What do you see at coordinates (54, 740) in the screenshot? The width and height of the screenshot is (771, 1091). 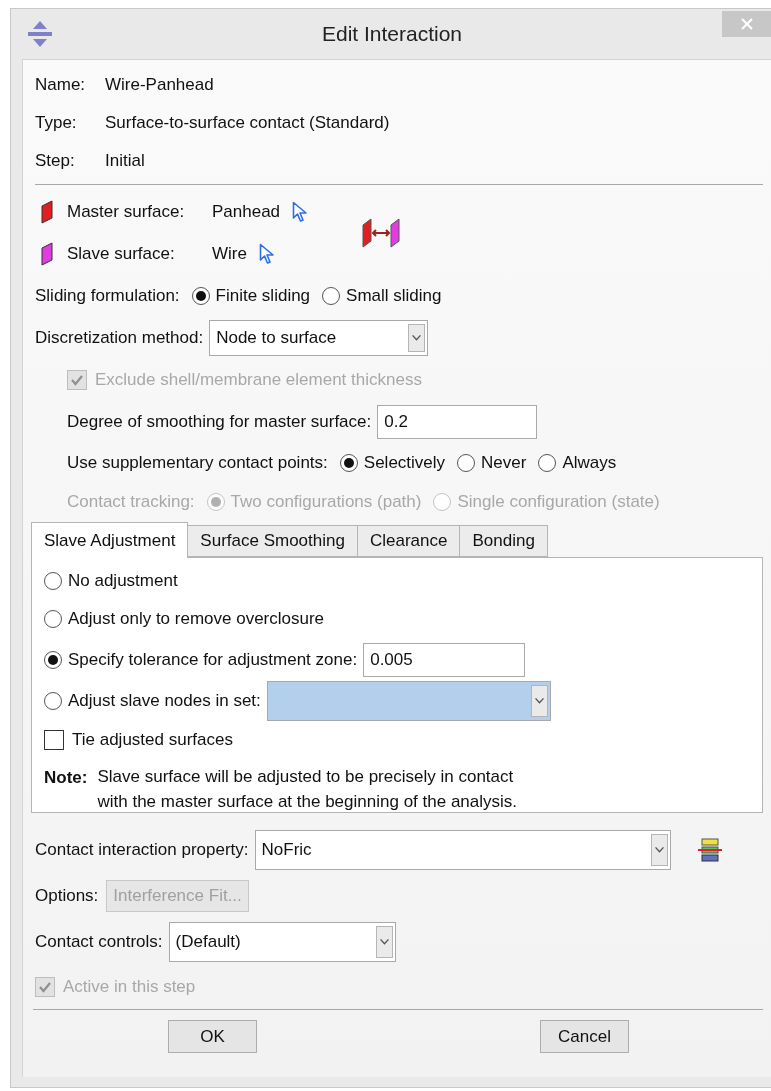 I see `checkbox` at bounding box center [54, 740].